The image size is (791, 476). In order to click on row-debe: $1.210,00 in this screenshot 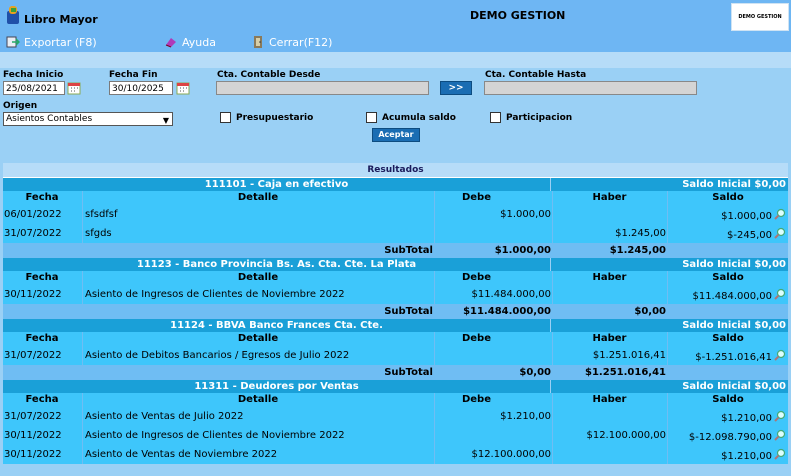, I will do `click(492, 416)`.